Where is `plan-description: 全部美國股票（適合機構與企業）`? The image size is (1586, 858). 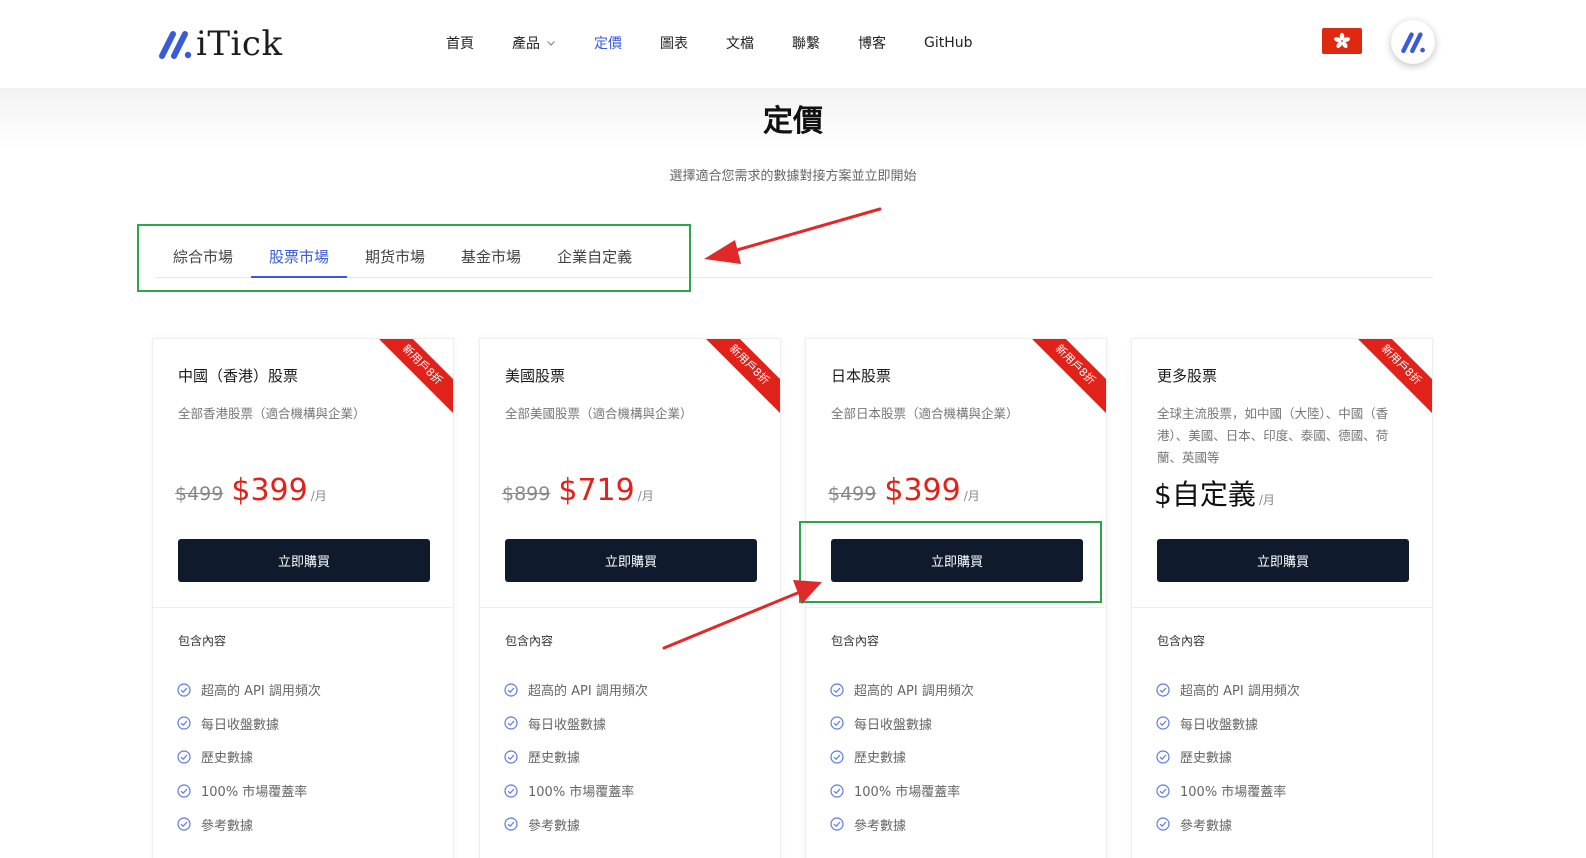 plan-description: 全部美國股票（適合機構與企業） is located at coordinates (599, 413).